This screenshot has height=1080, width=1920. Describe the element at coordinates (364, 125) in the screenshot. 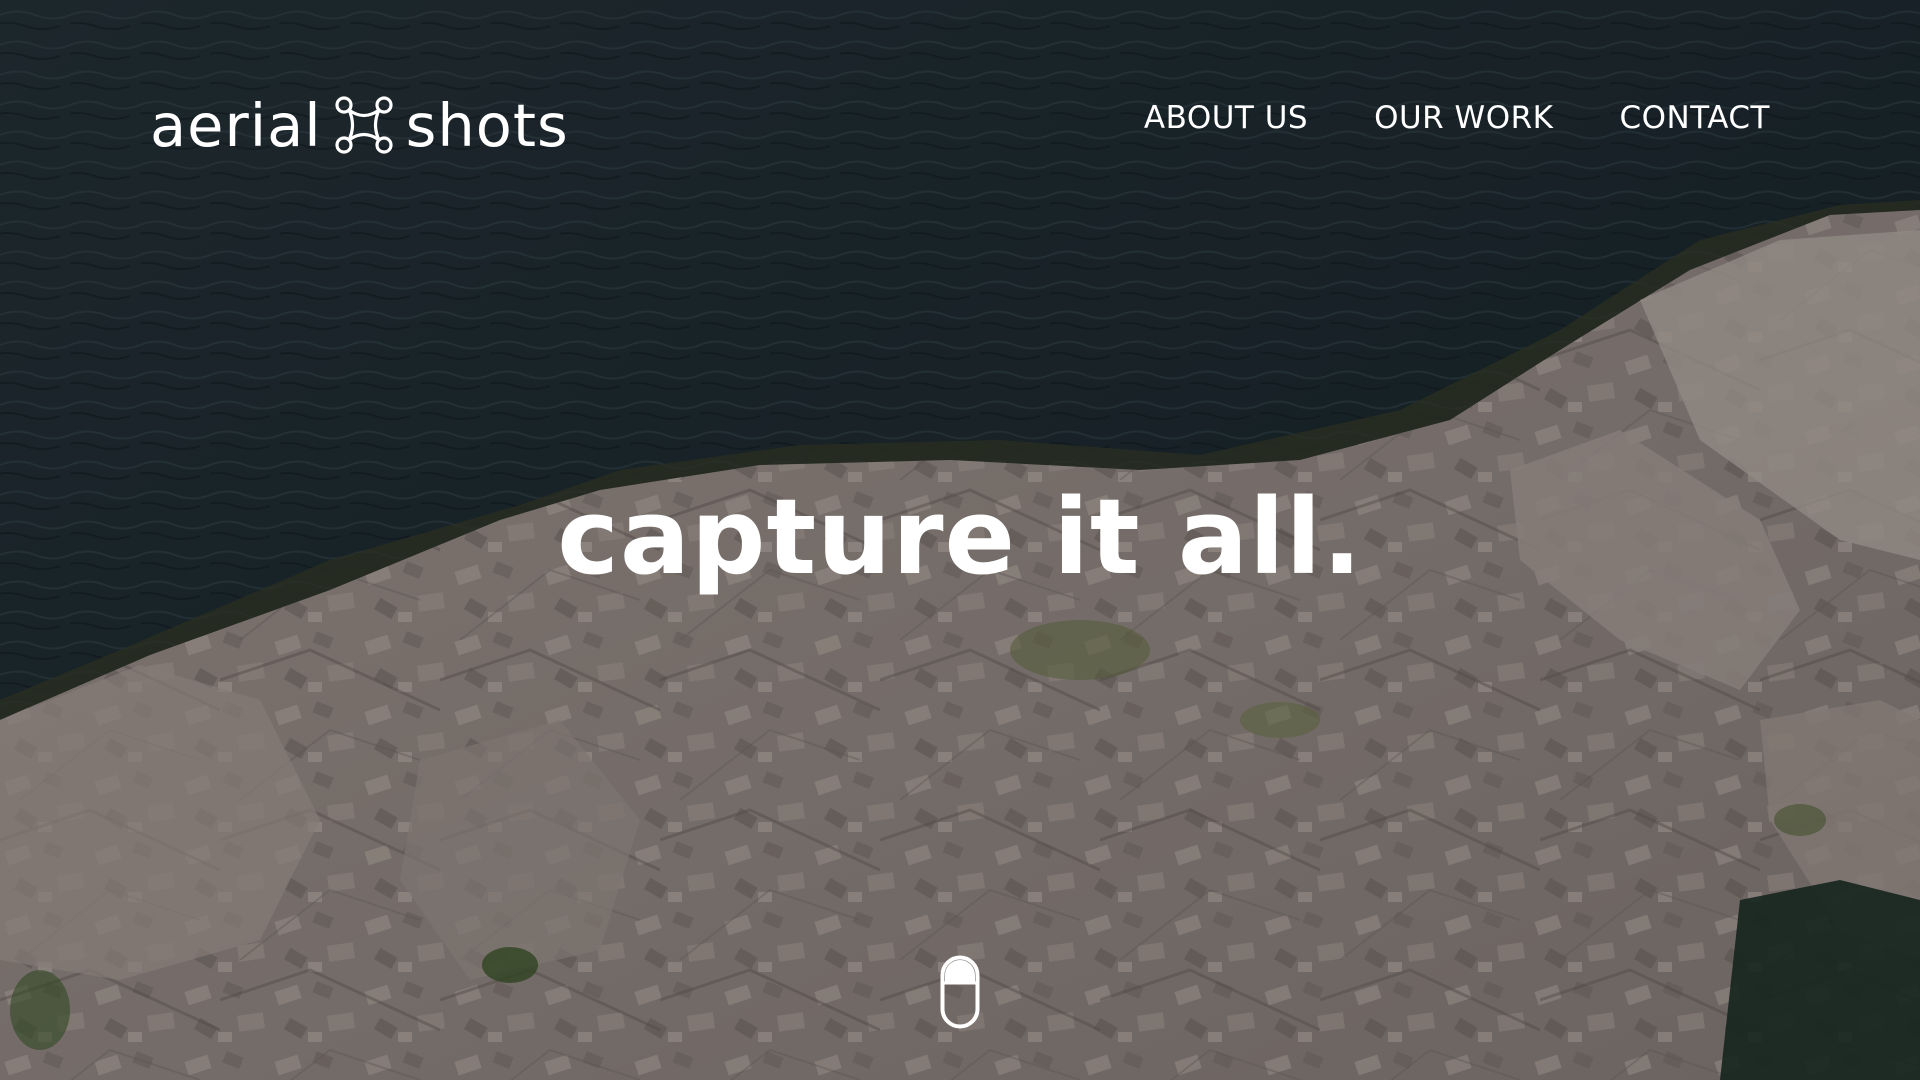

I see `drone-icon` at that location.